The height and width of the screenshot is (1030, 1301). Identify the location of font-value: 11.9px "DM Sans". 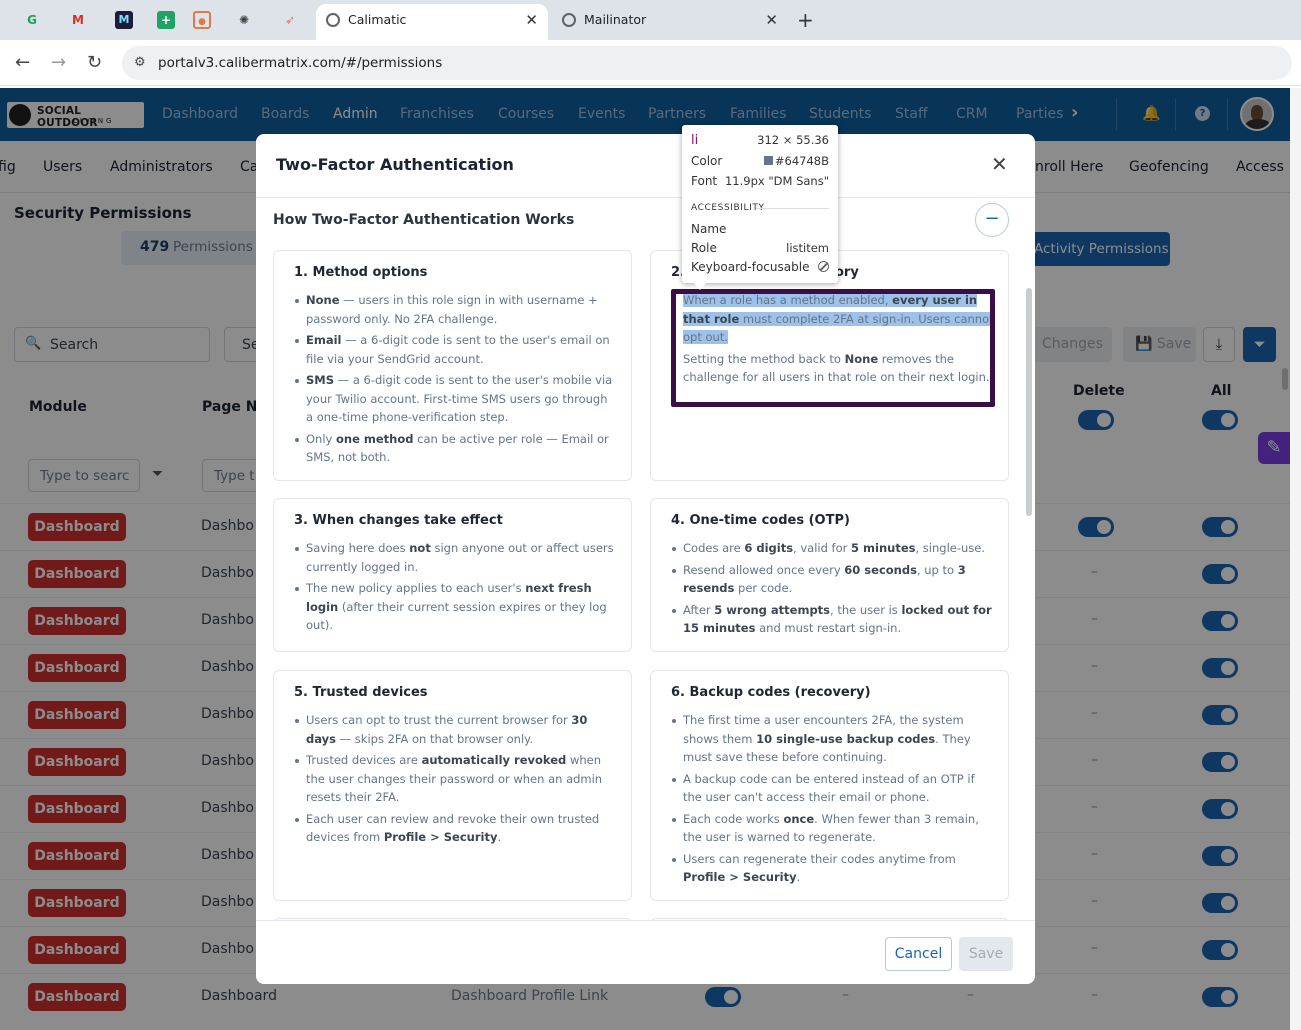
(776, 181).